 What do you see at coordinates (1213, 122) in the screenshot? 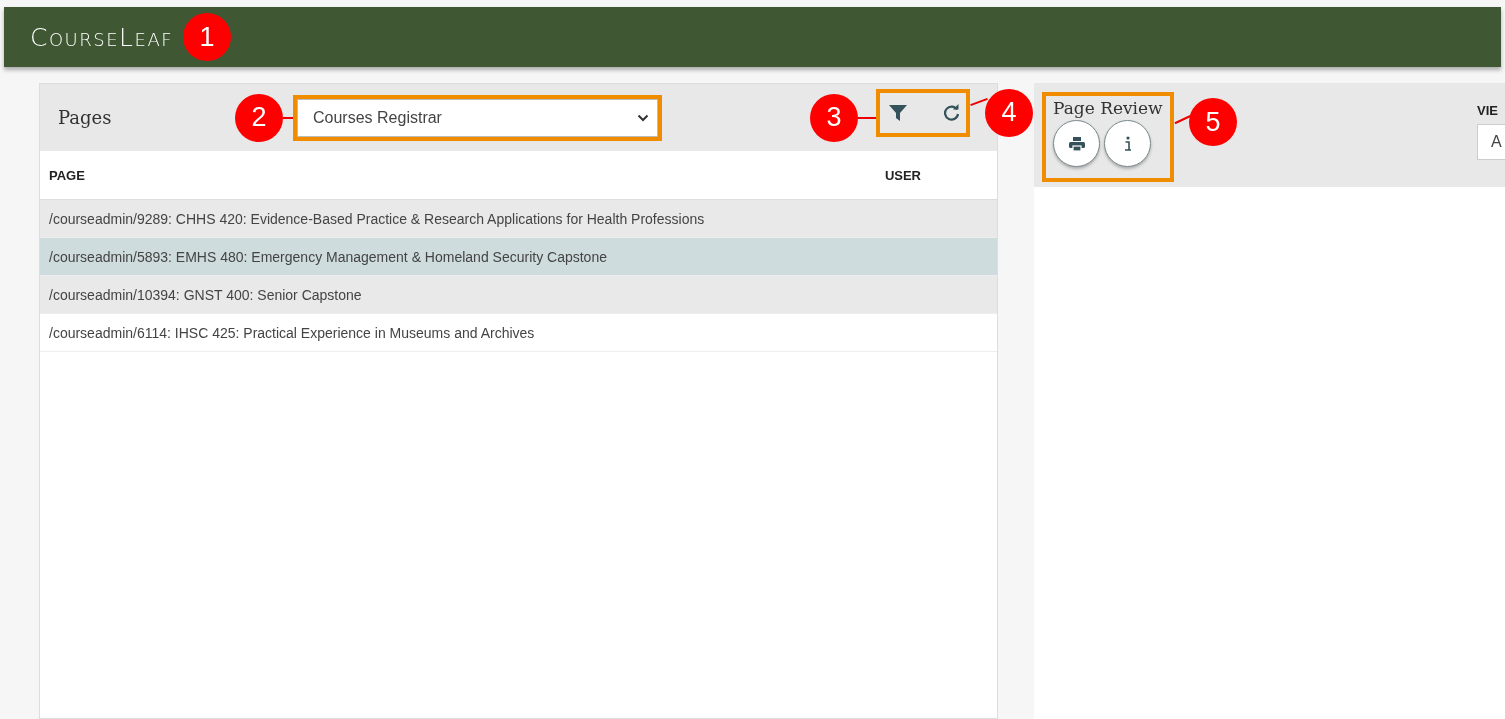
I see `callout-number: 5` at bounding box center [1213, 122].